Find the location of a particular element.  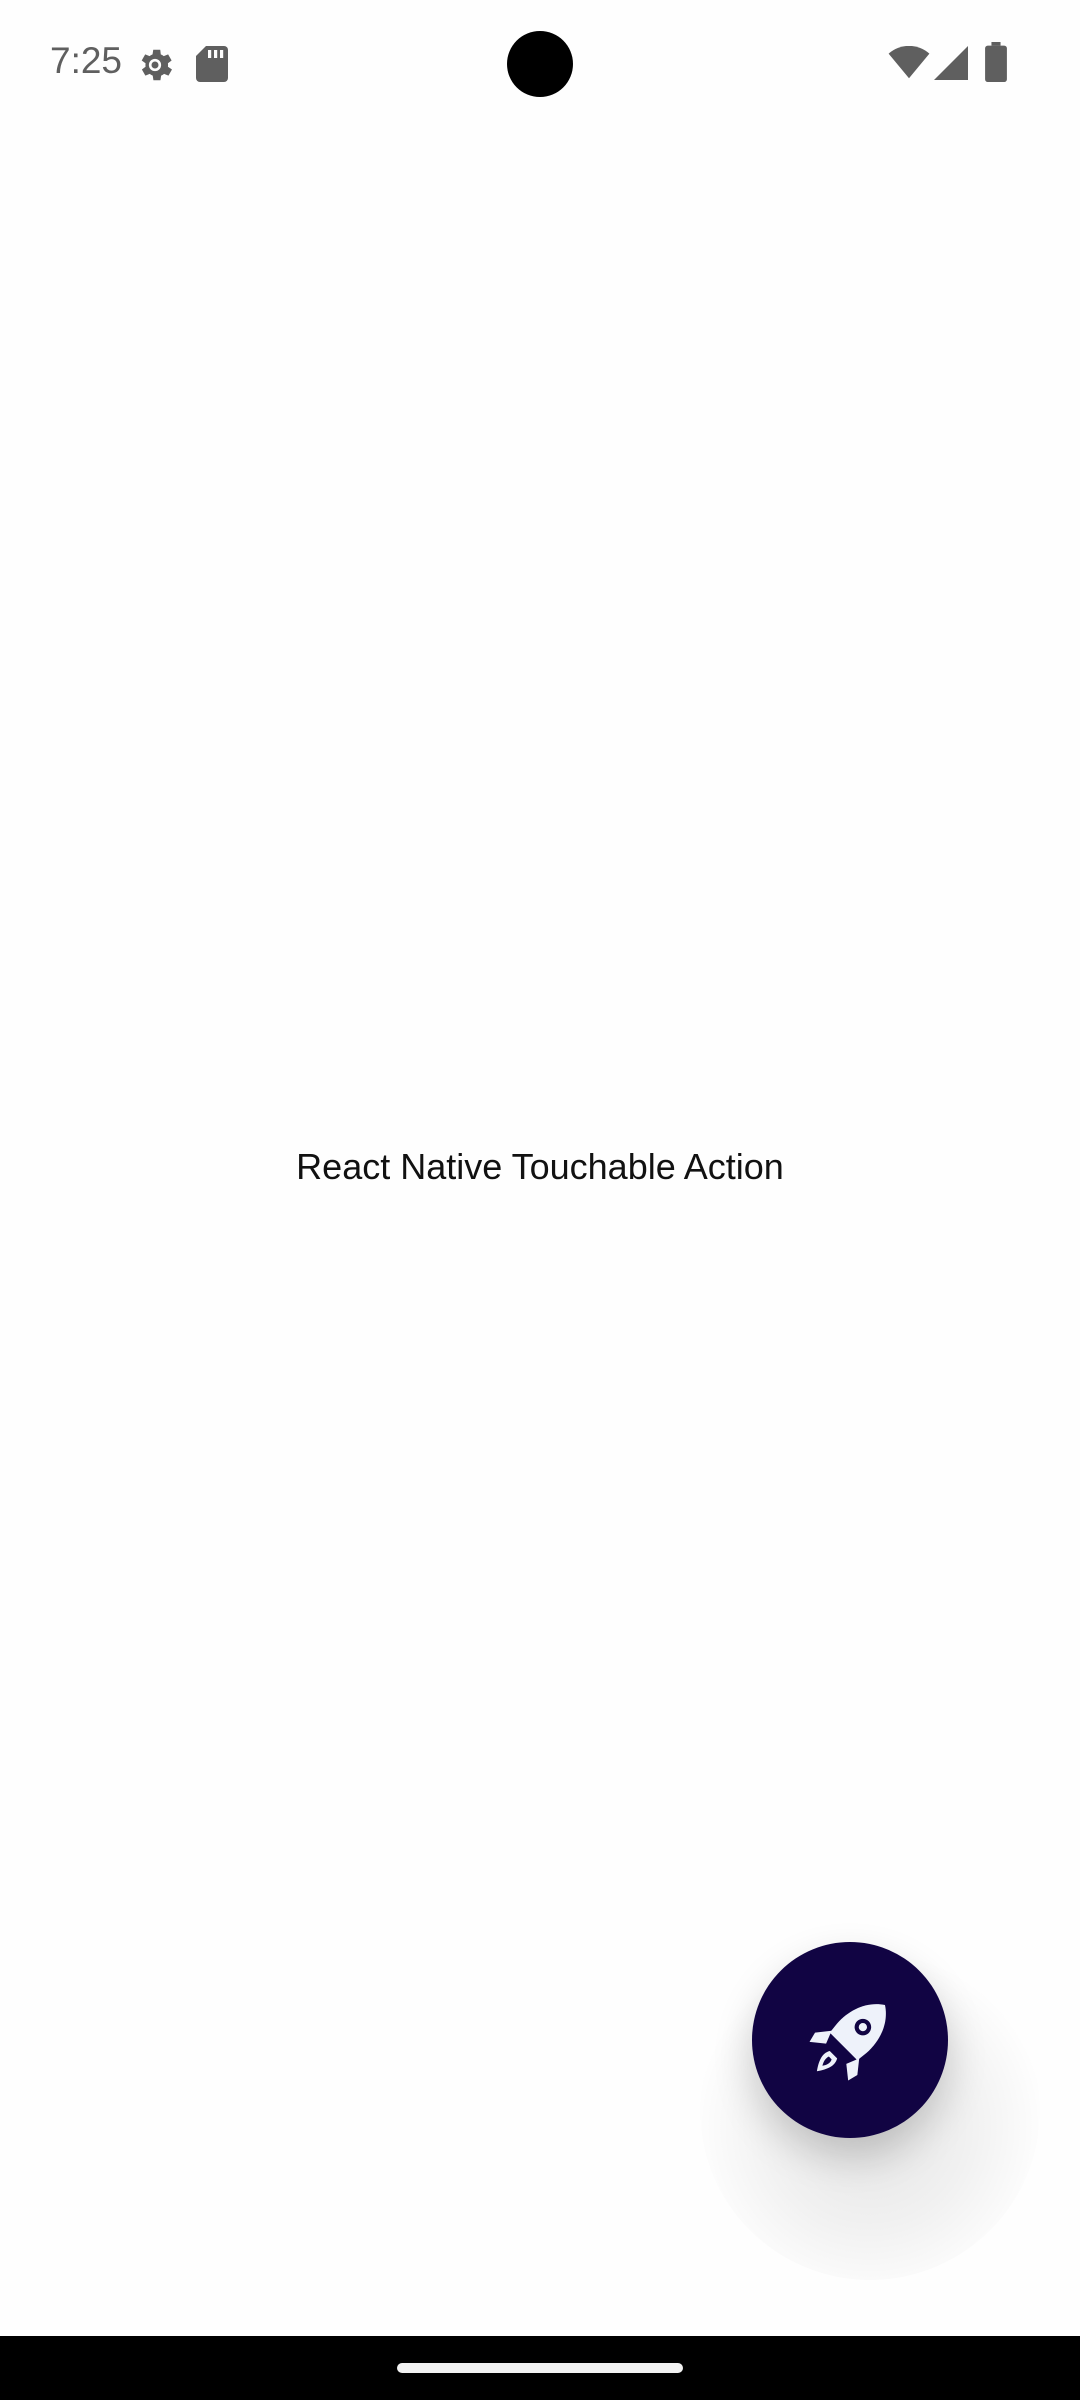

battery-icon is located at coordinates (996, 62).